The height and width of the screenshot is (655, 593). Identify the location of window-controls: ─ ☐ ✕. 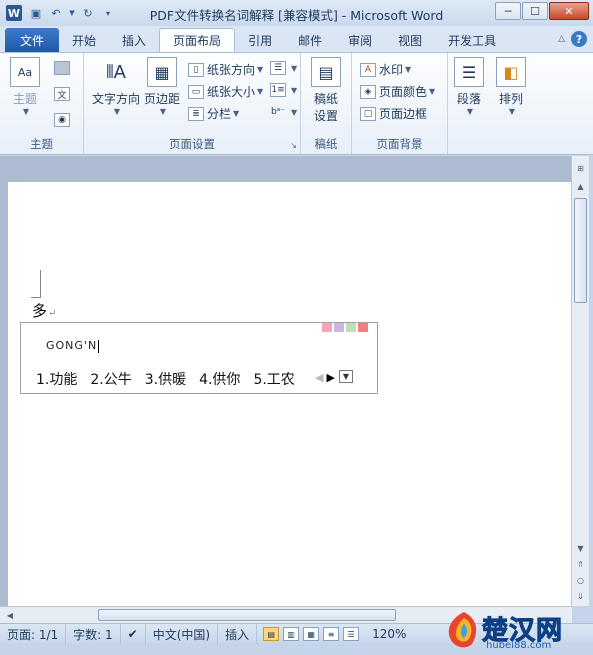
(542, 11).